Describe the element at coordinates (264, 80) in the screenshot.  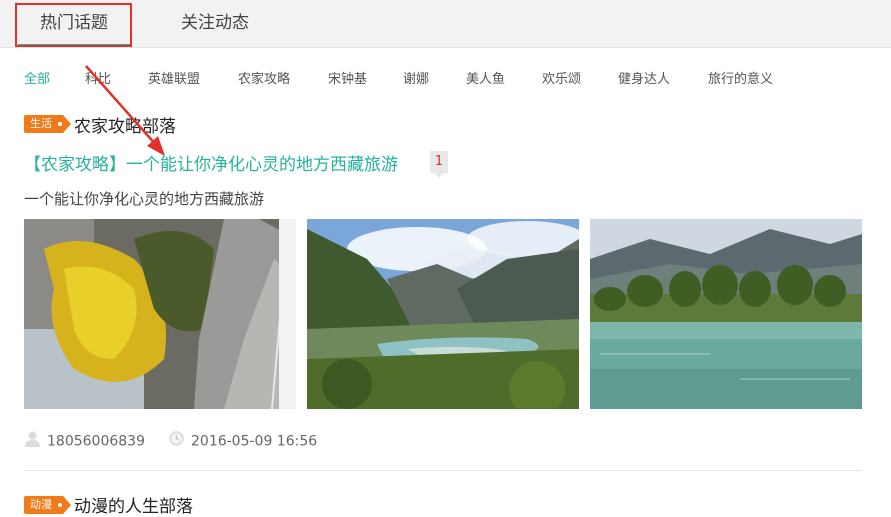
I see `subtab-farm-guide: 农家攻略` at that location.